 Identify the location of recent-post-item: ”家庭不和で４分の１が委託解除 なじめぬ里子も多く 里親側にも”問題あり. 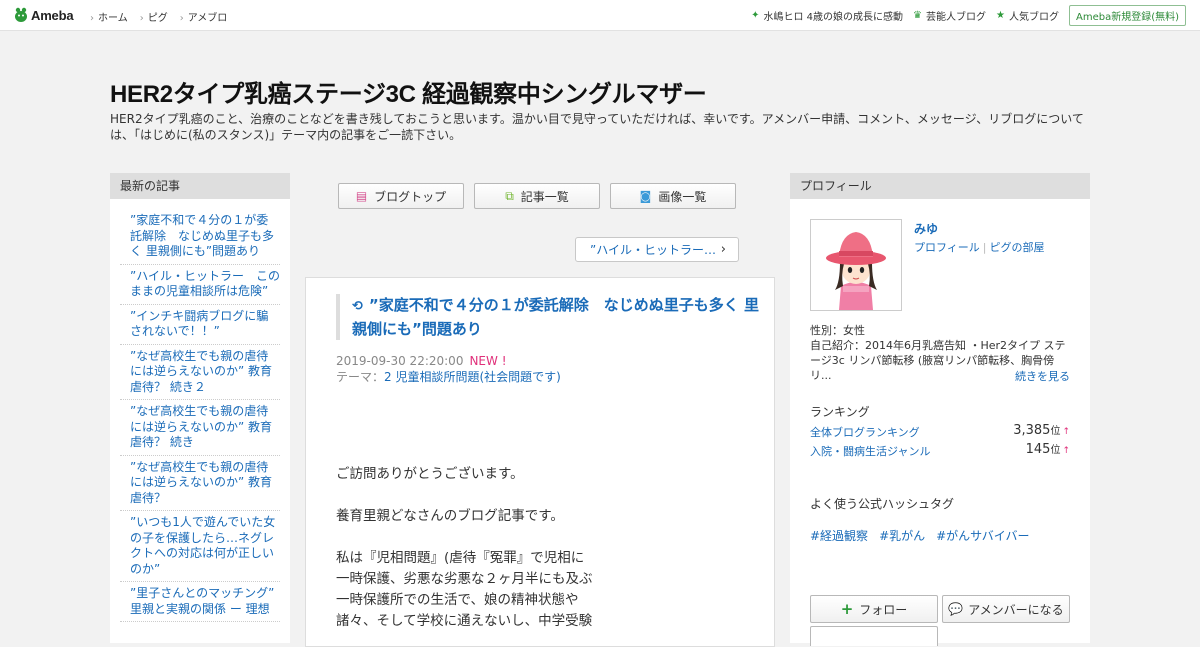
(200, 237).